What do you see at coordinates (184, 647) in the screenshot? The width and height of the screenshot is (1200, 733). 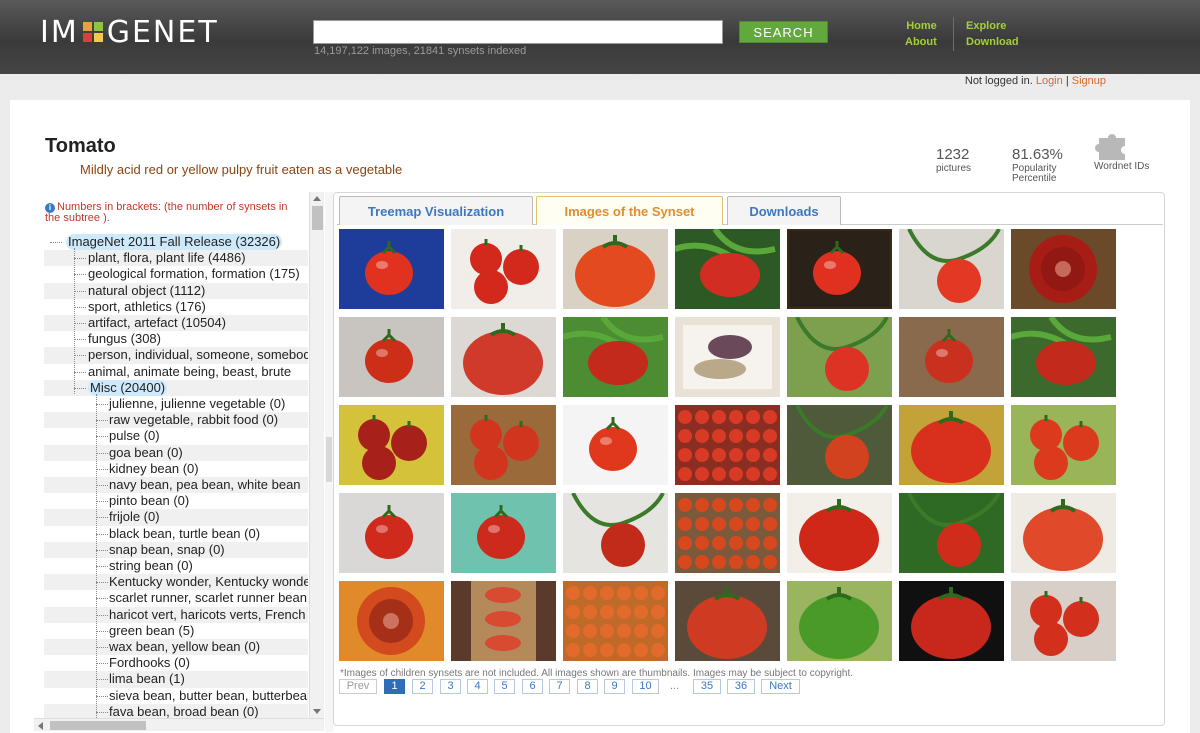 I see `tree-node-label: wax bean, yellow bean (0)` at bounding box center [184, 647].